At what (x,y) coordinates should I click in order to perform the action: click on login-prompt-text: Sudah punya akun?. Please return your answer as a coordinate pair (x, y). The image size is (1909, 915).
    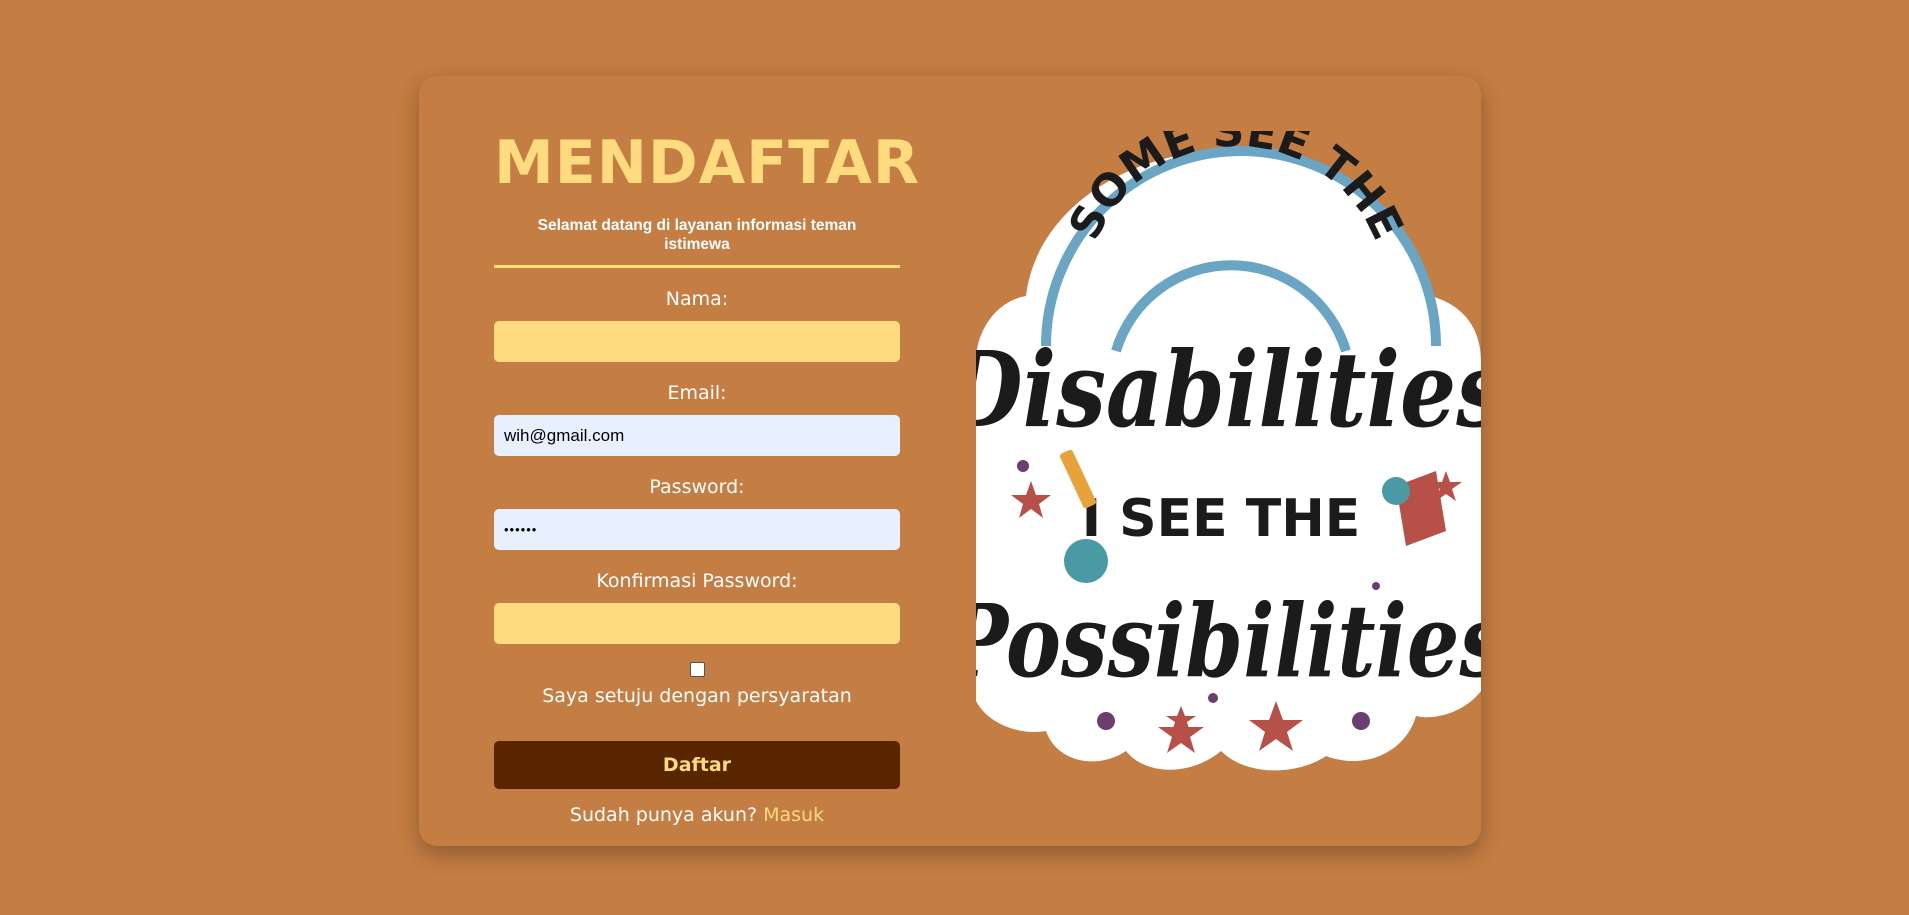
    Looking at the image, I should click on (666, 815).